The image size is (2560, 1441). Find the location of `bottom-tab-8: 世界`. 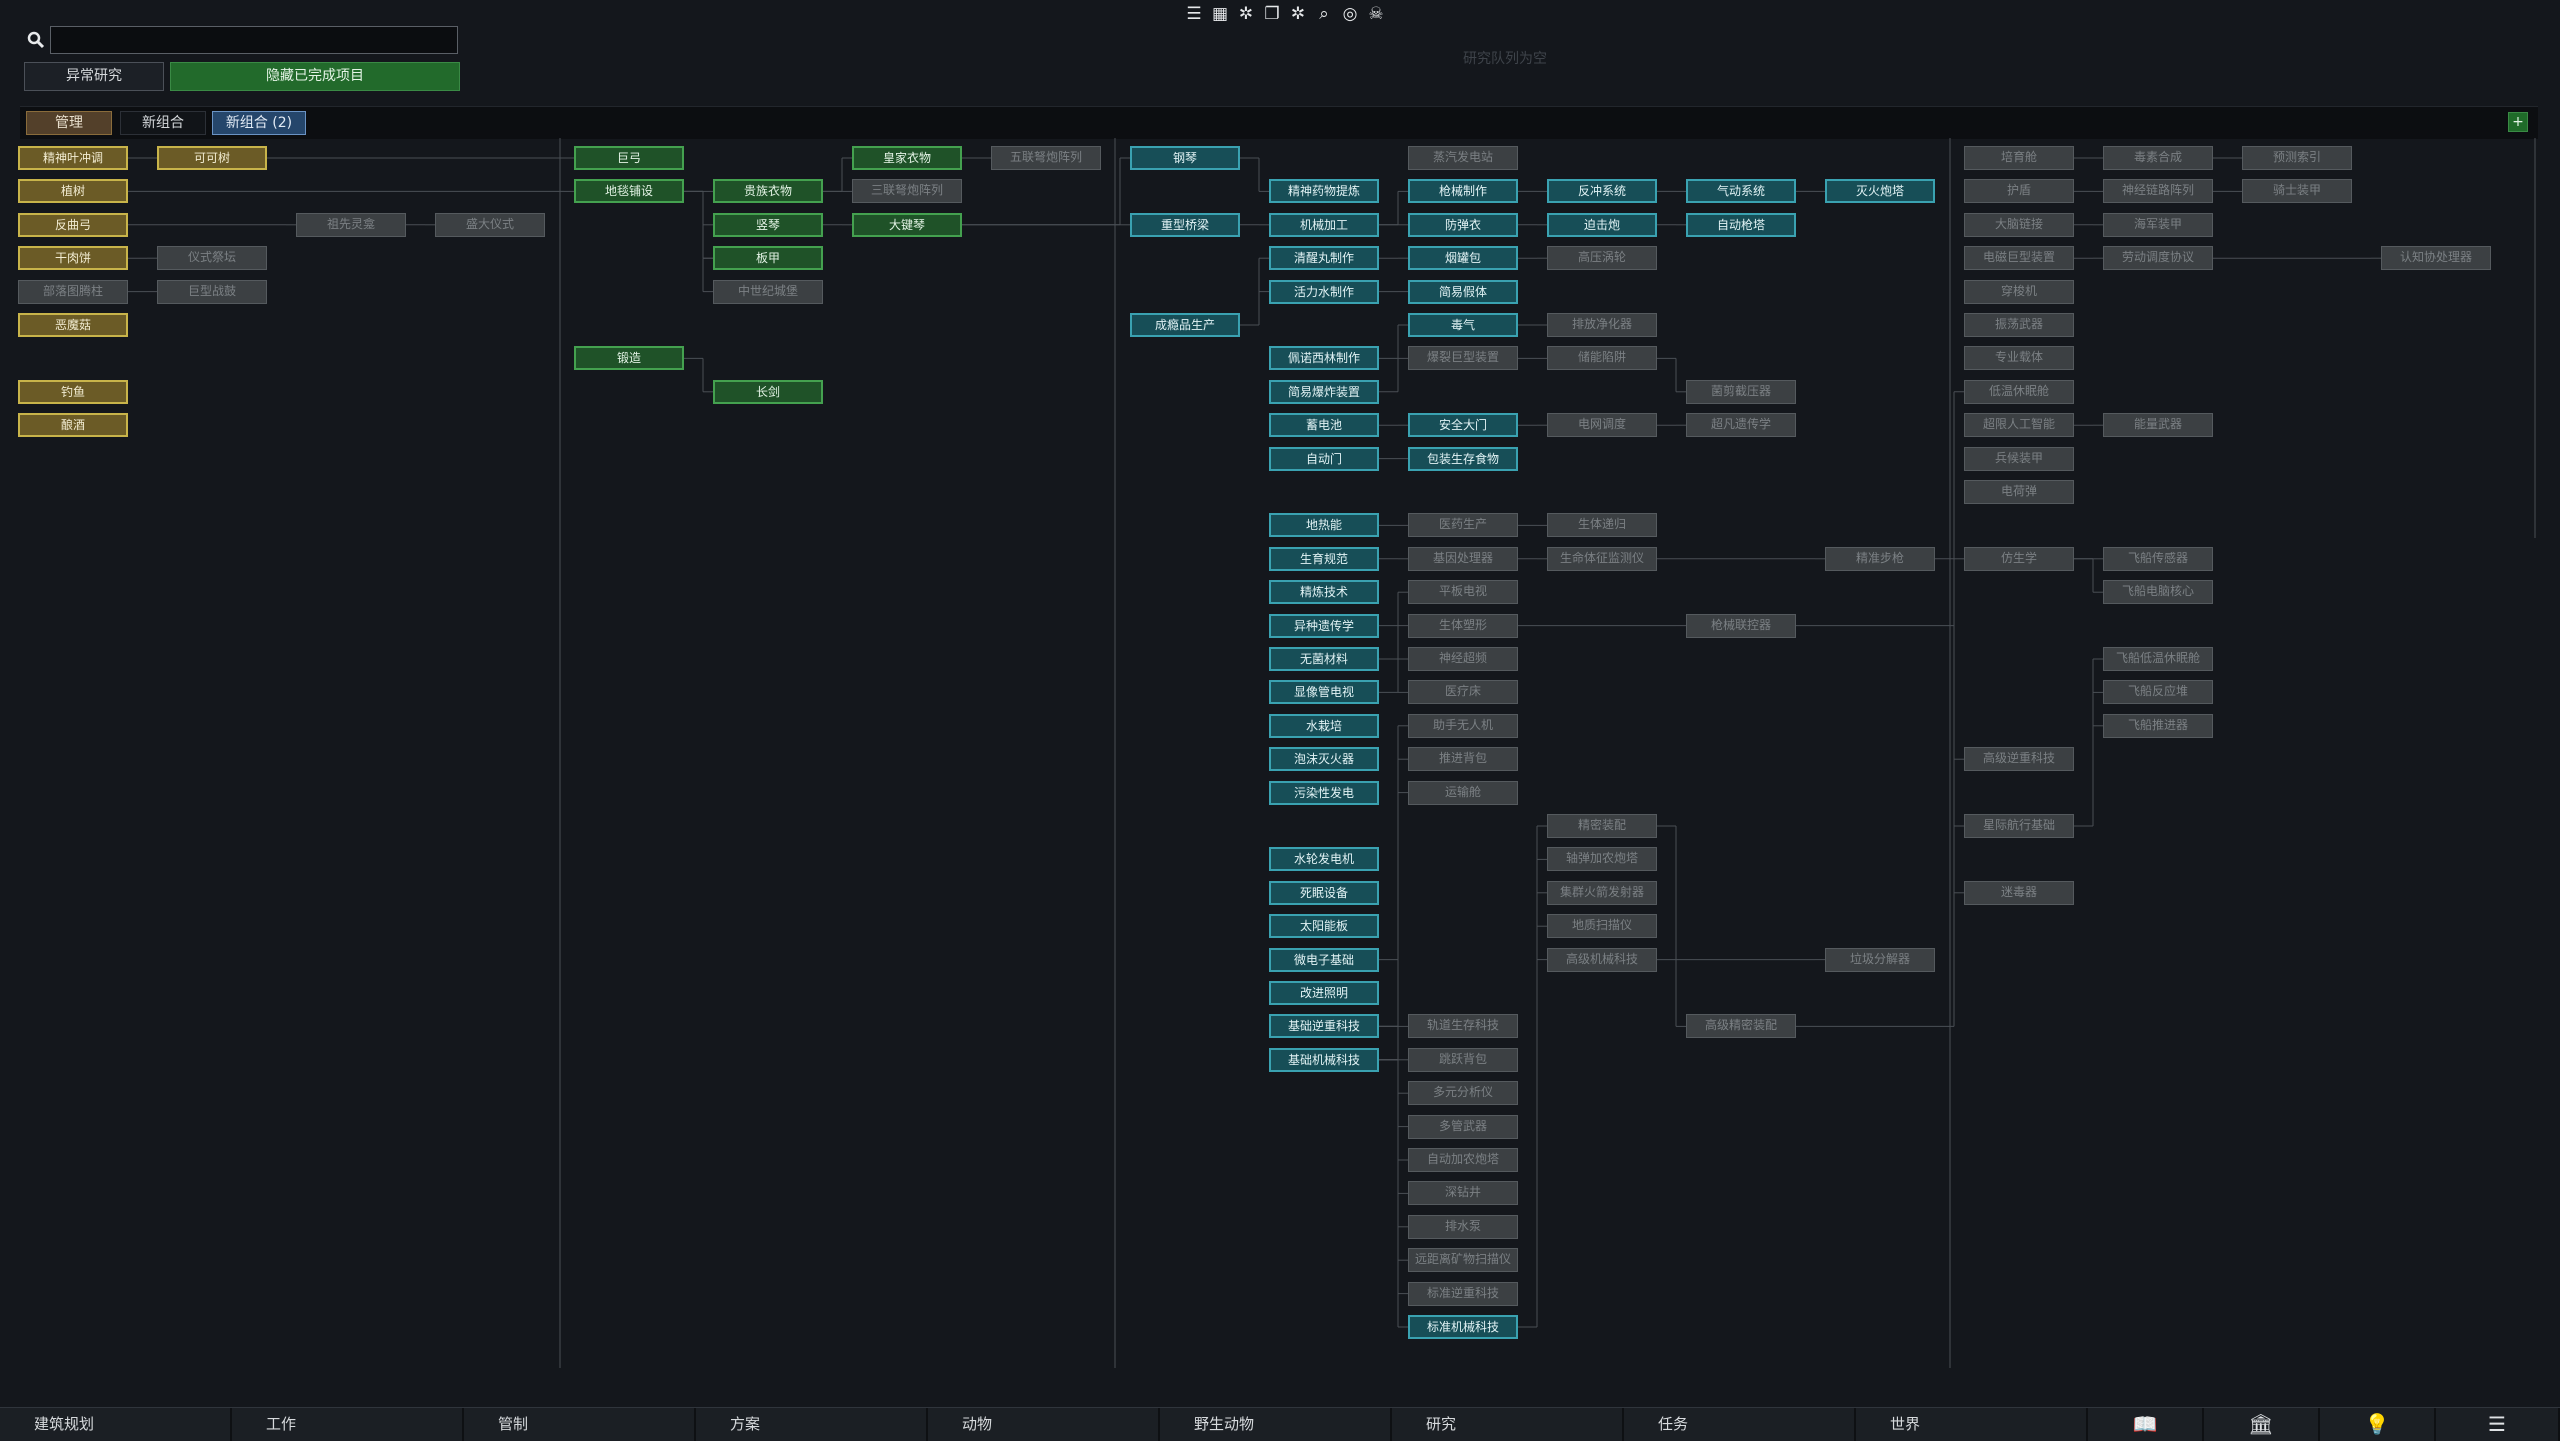

bottom-tab-8: 世界 is located at coordinates (1972, 1424).